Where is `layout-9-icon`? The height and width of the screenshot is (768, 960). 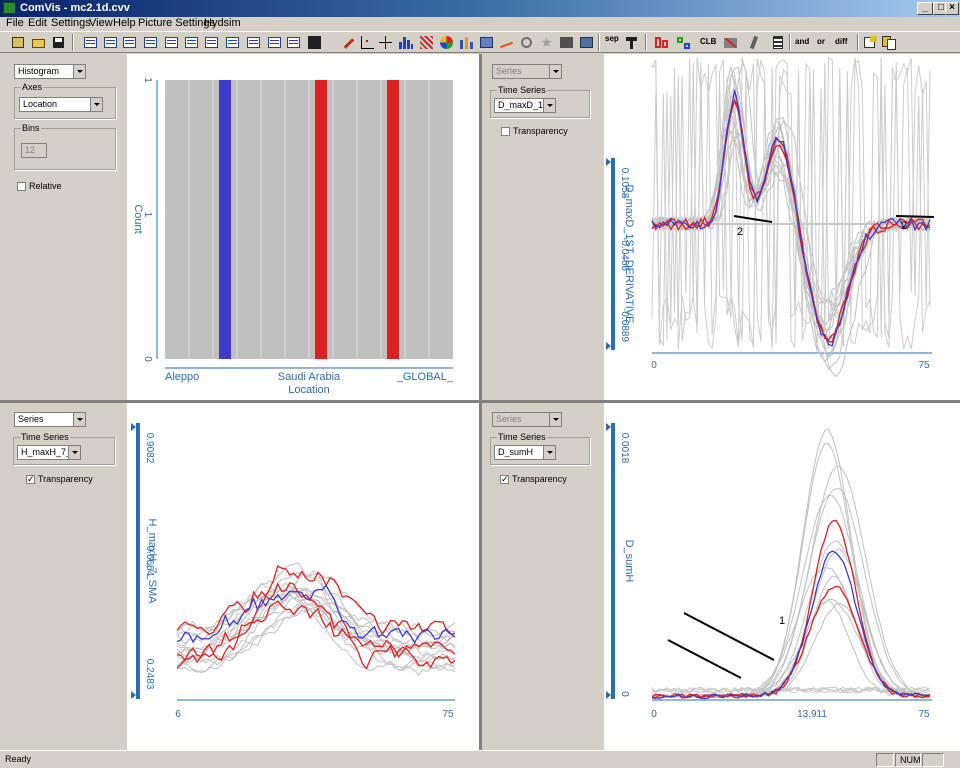 layout-9-icon is located at coordinates (253, 42).